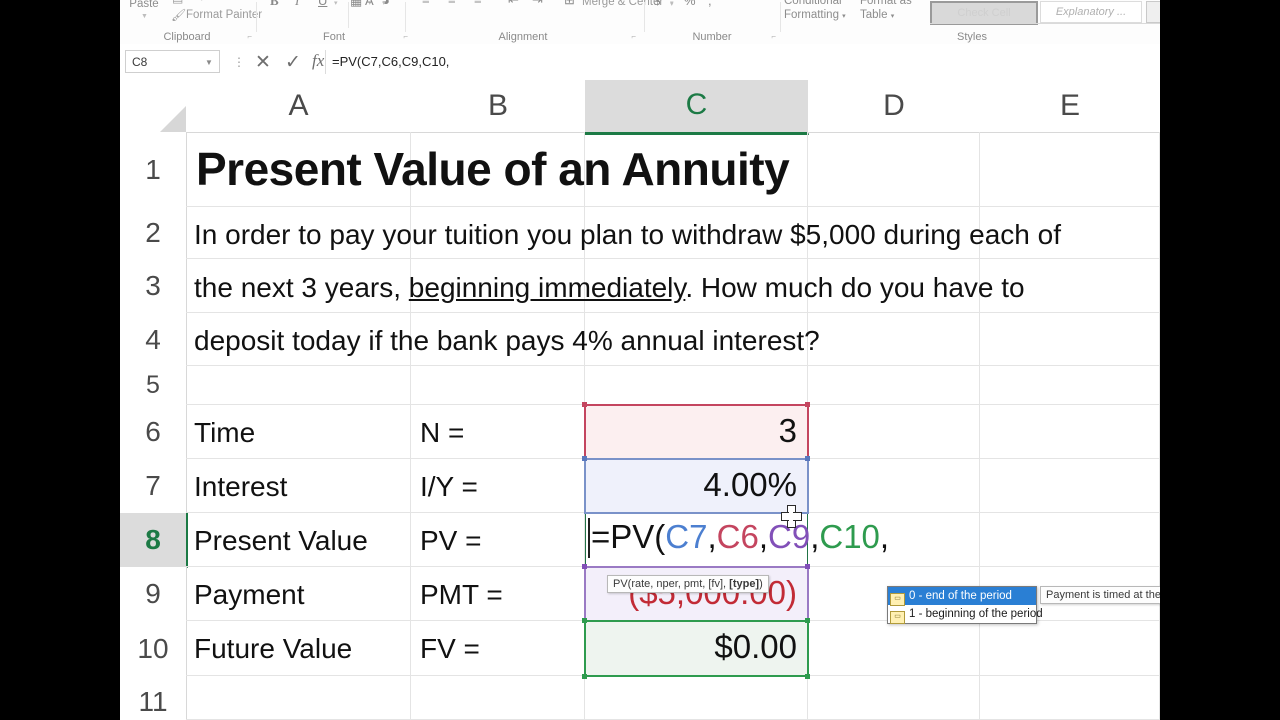 Image resolution: width=1280 pixels, height=720 pixels. Describe the element at coordinates (815, 15) in the screenshot. I see `conditional-formatting-line2: Formatting ▾` at that location.